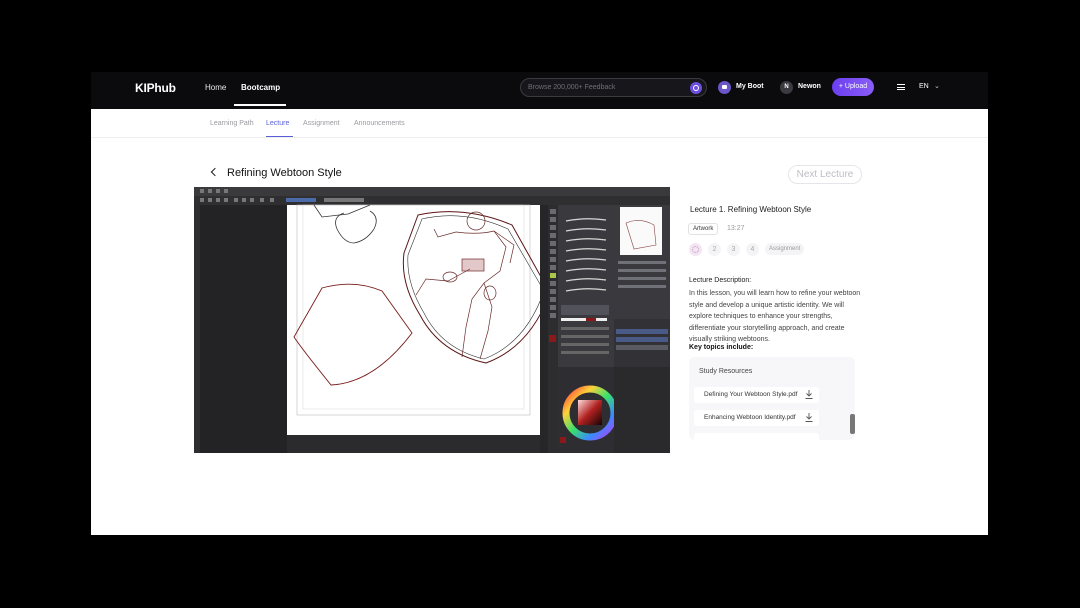 This screenshot has width=1080, height=608. I want to click on upload-button: + Upload, so click(853, 87).